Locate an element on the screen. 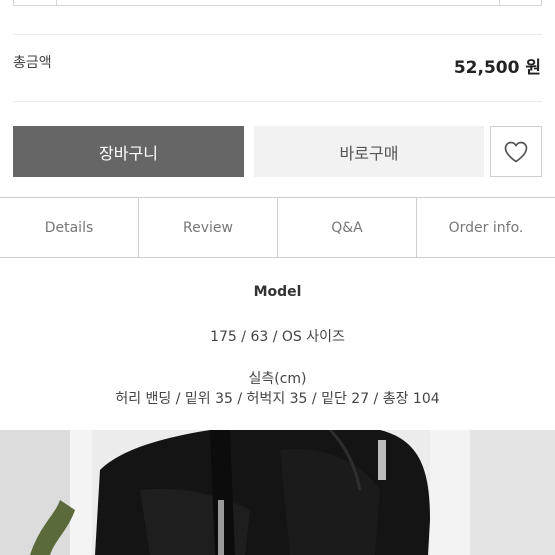  wishlist-button is located at coordinates (516, 151).